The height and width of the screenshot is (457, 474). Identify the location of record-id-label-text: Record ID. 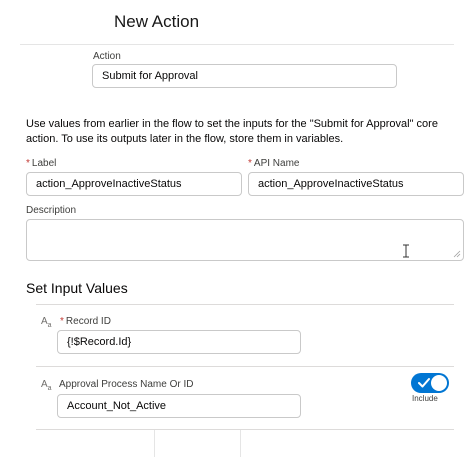
(88, 321).